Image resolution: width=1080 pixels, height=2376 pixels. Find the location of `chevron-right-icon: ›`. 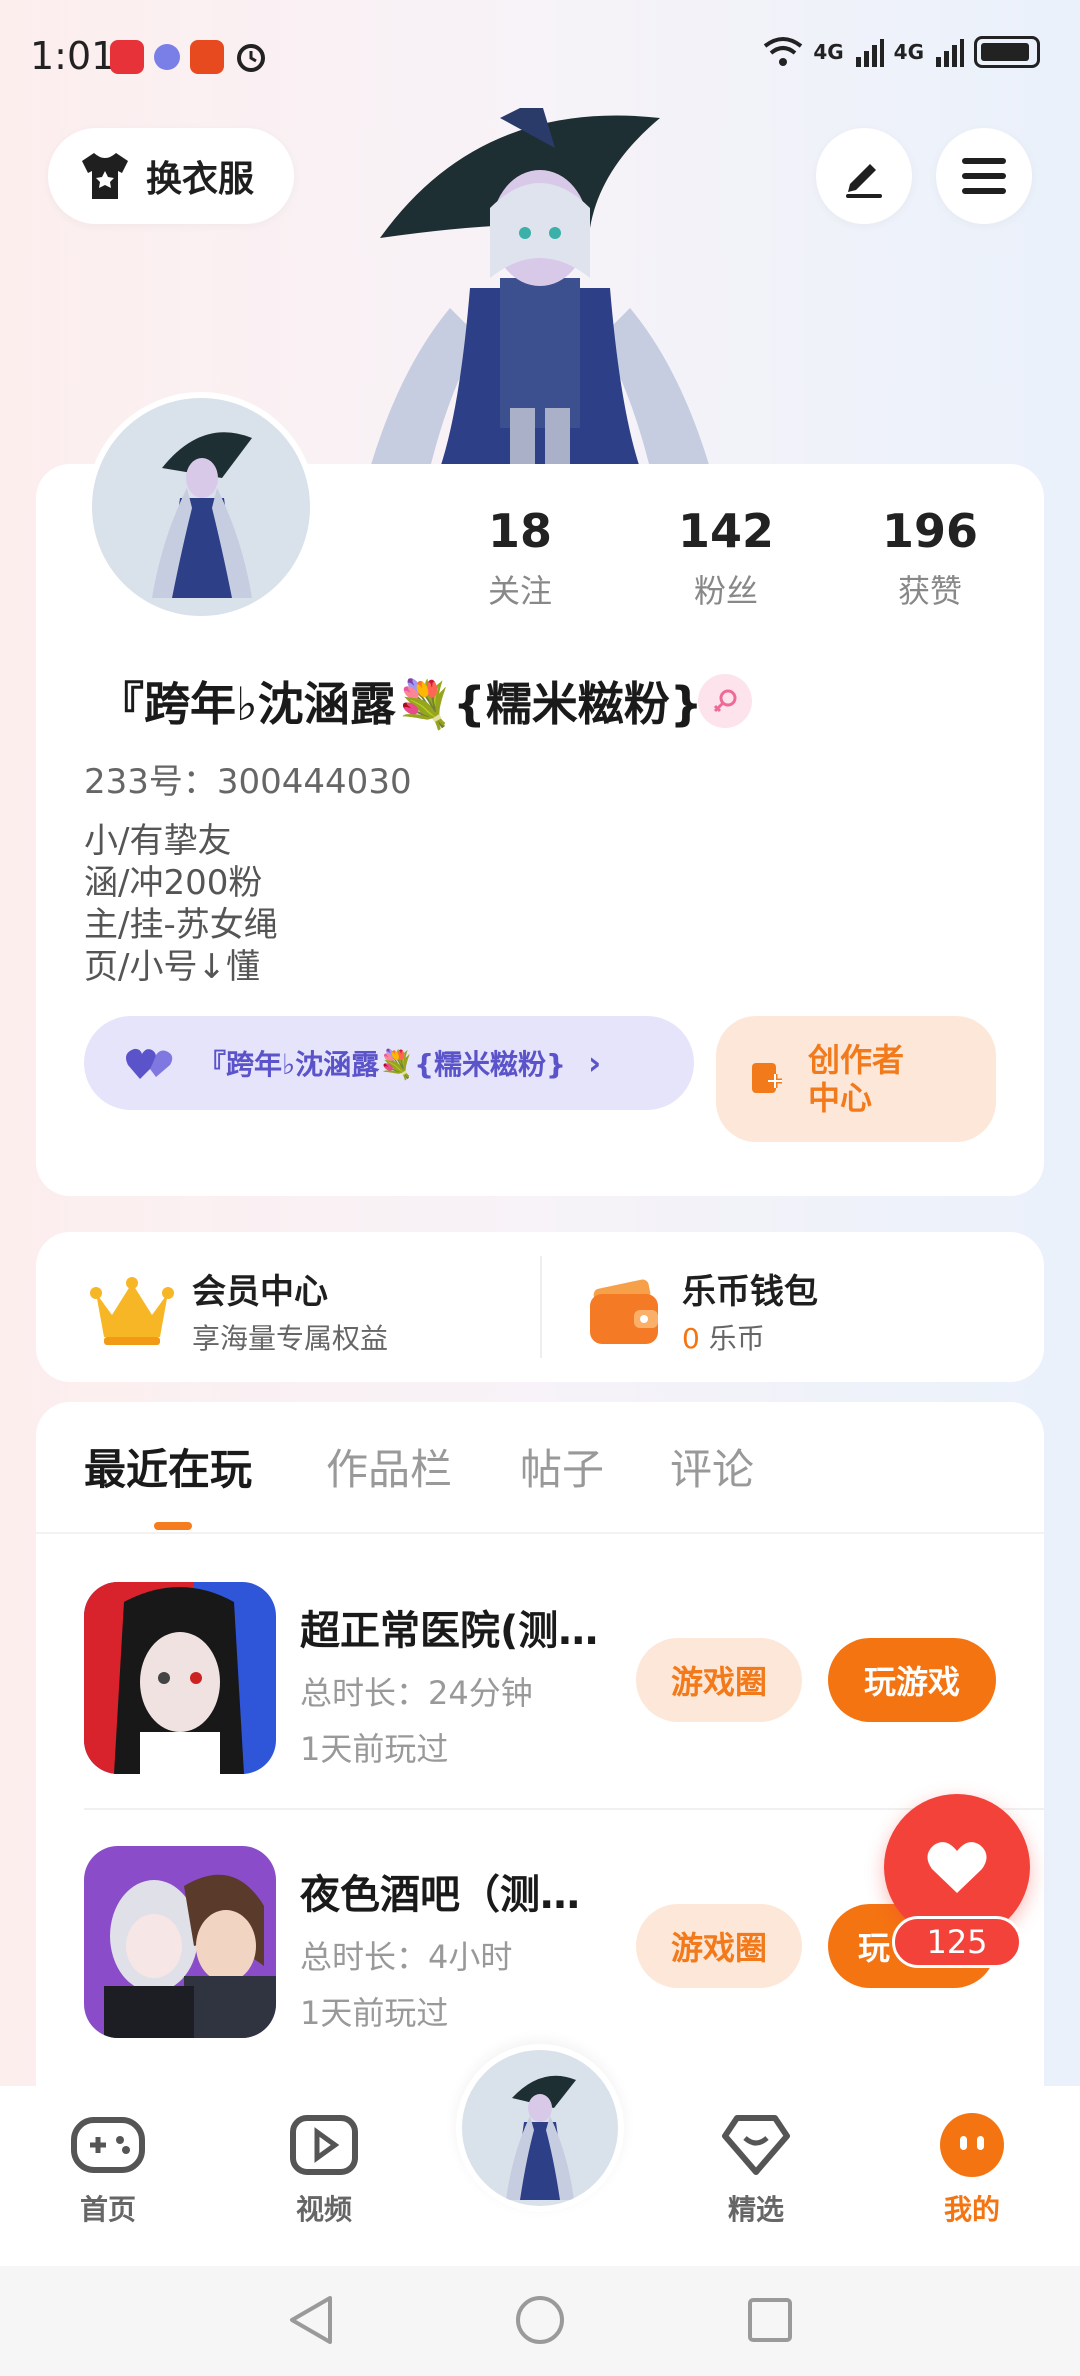

chevron-right-icon: › is located at coordinates (594, 1063).